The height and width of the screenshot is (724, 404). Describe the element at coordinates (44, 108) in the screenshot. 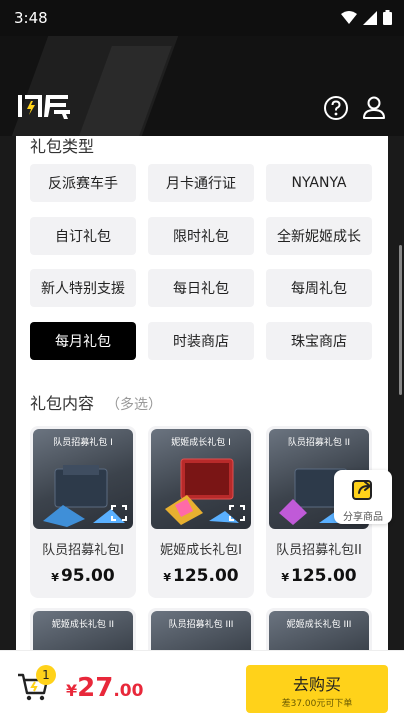

I see `app-logo` at that location.